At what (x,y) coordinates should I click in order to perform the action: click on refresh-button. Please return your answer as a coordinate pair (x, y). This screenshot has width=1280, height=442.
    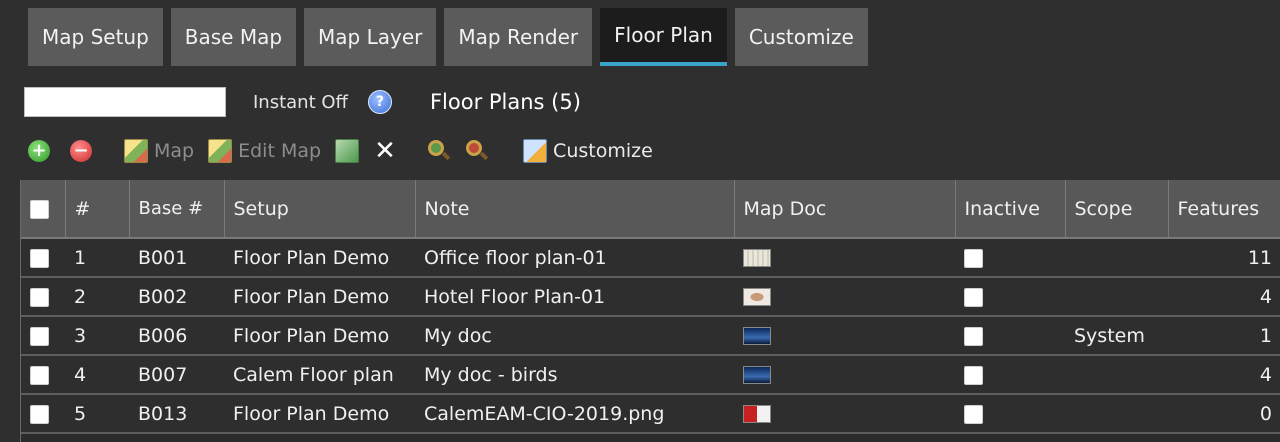
    Looking at the image, I should click on (347, 151).